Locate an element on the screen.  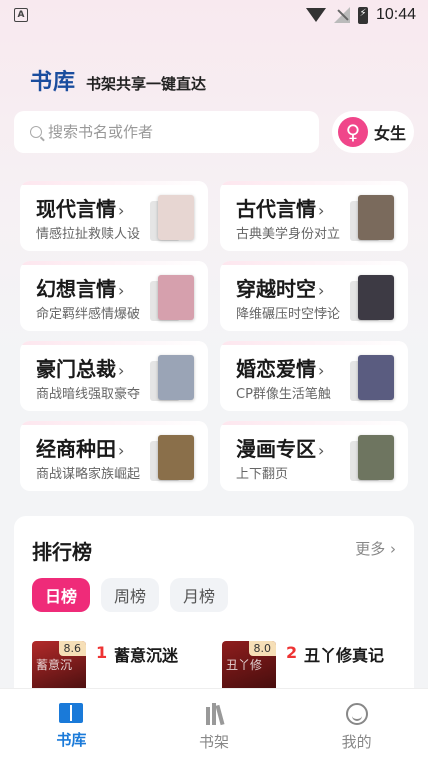
book-title: 丑丫修真记 is located at coordinates (344, 655).